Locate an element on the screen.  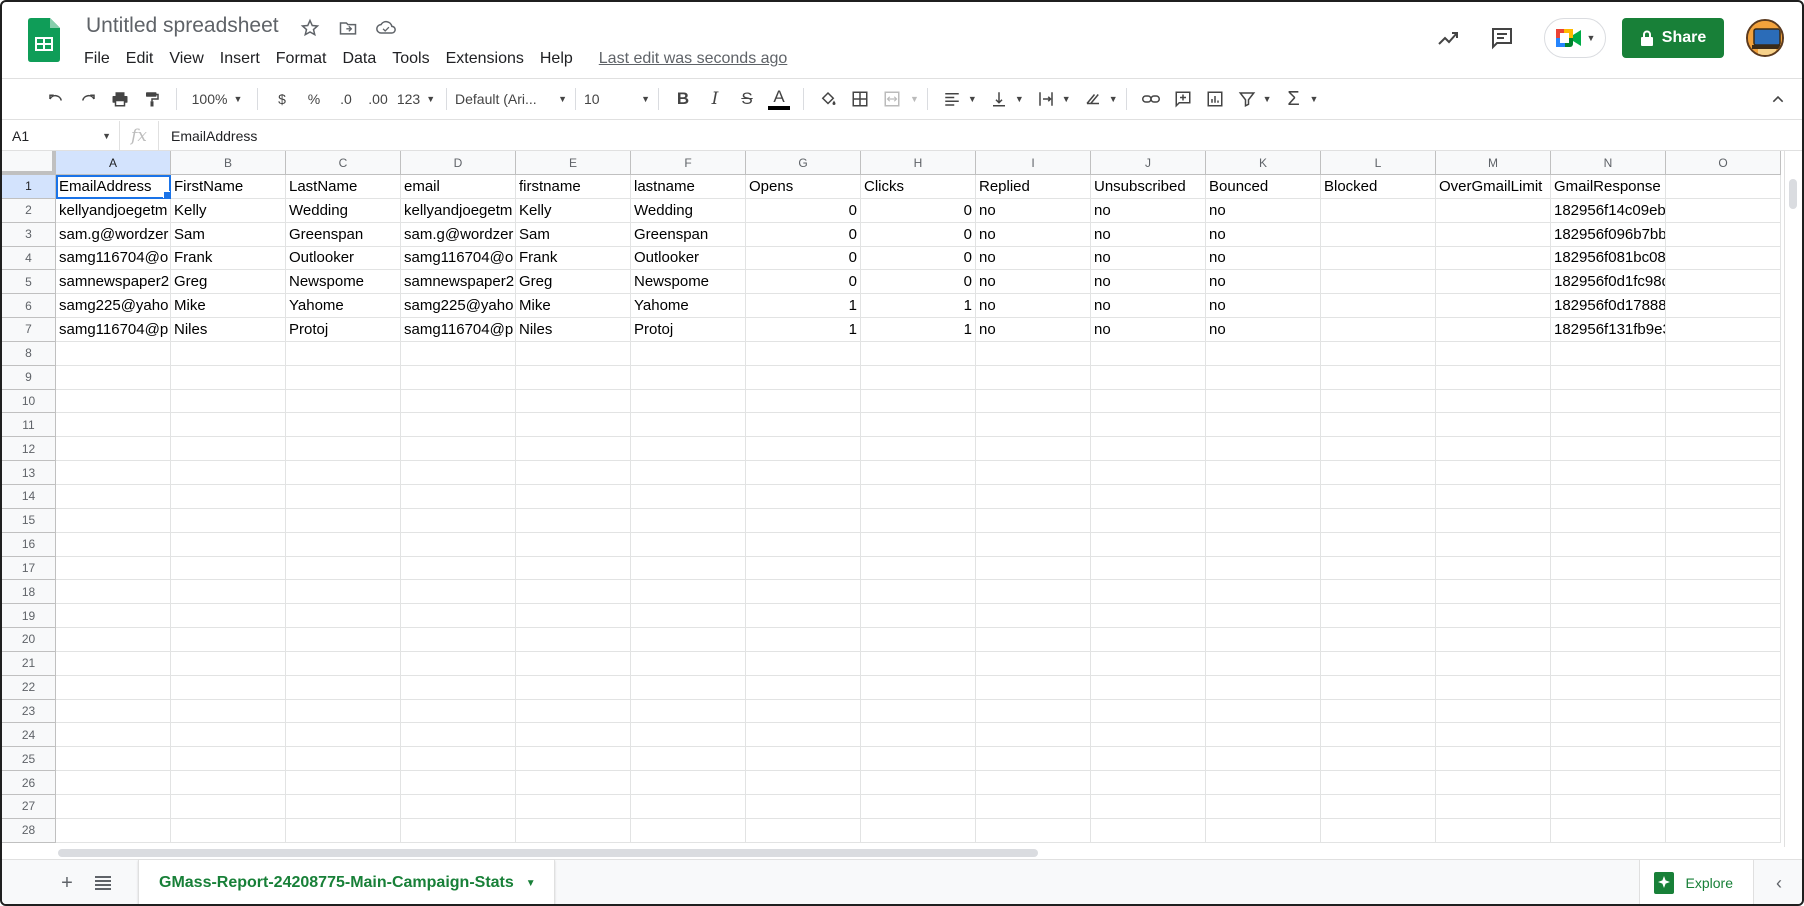
cell-n5: 182956f0d1fc98d9 is located at coordinates (1608, 282).